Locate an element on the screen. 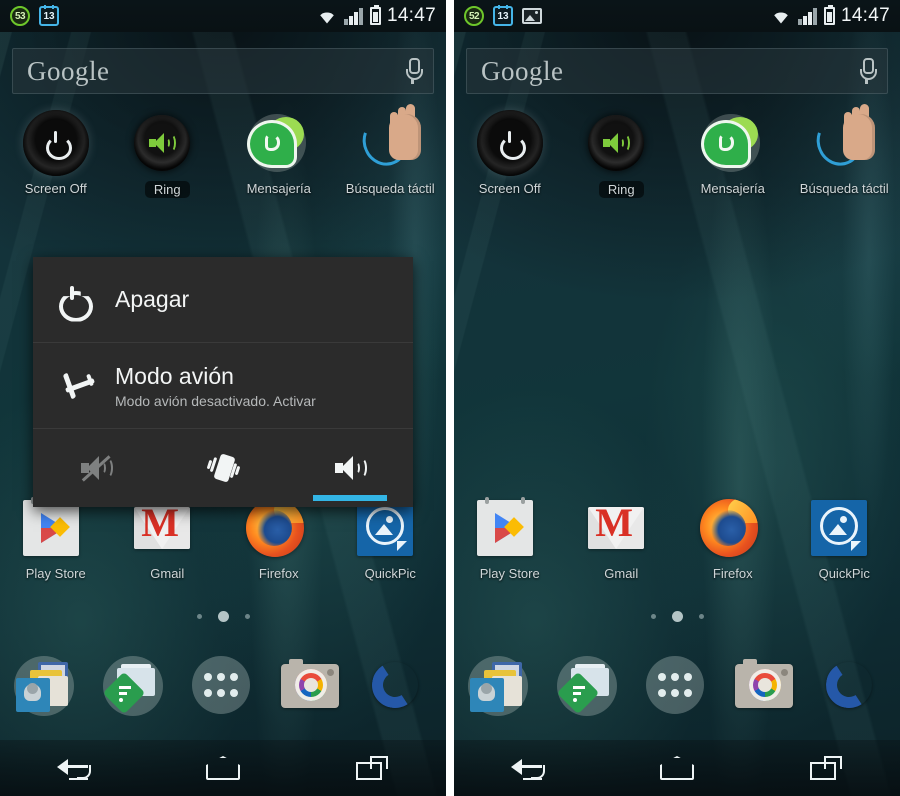 The height and width of the screenshot is (796, 900). calendar-icon: 13 is located at coordinates (49, 15).